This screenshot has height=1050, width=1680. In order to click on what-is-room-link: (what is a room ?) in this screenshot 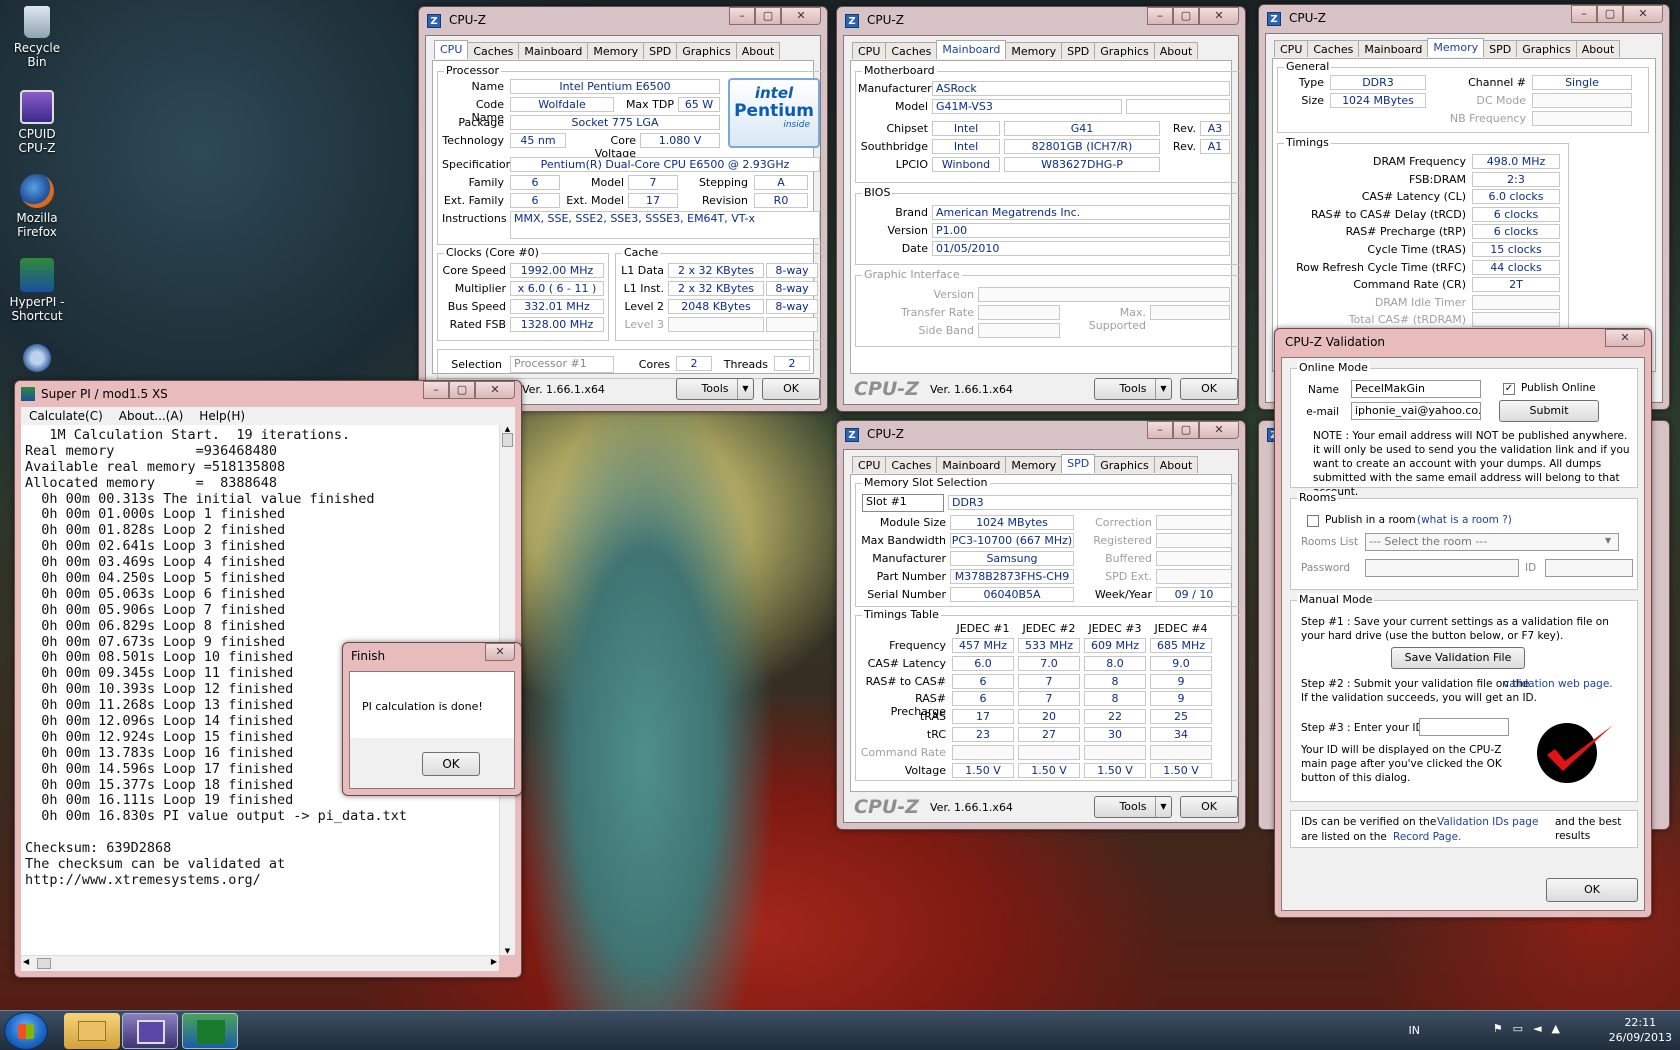, I will do `click(1464, 520)`.